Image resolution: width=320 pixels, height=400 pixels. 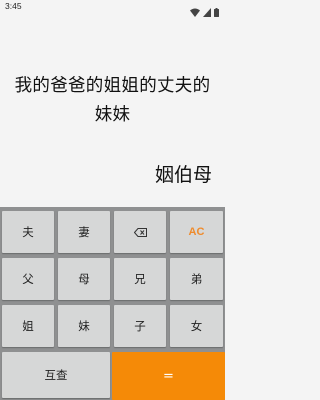 I want to click on status-time: 3:45, so click(x=13, y=6).